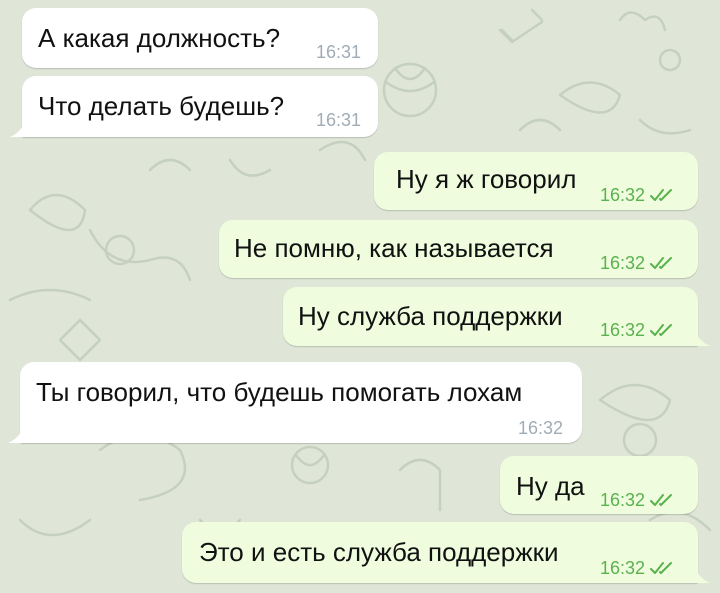  What do you see at coordinates (430, 316) in the screenshot?
I see `message-text: Ну служба поддержки` at bounding box center [430, 316].